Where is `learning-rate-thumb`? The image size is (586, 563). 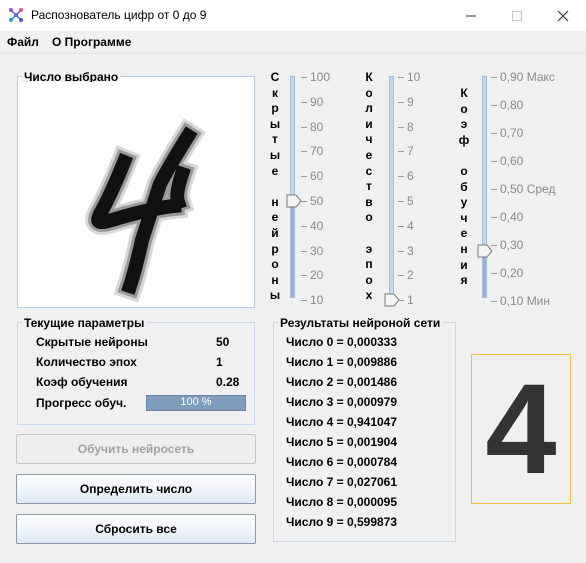
learning-rate-thumb is located at coordinates (485, 251).